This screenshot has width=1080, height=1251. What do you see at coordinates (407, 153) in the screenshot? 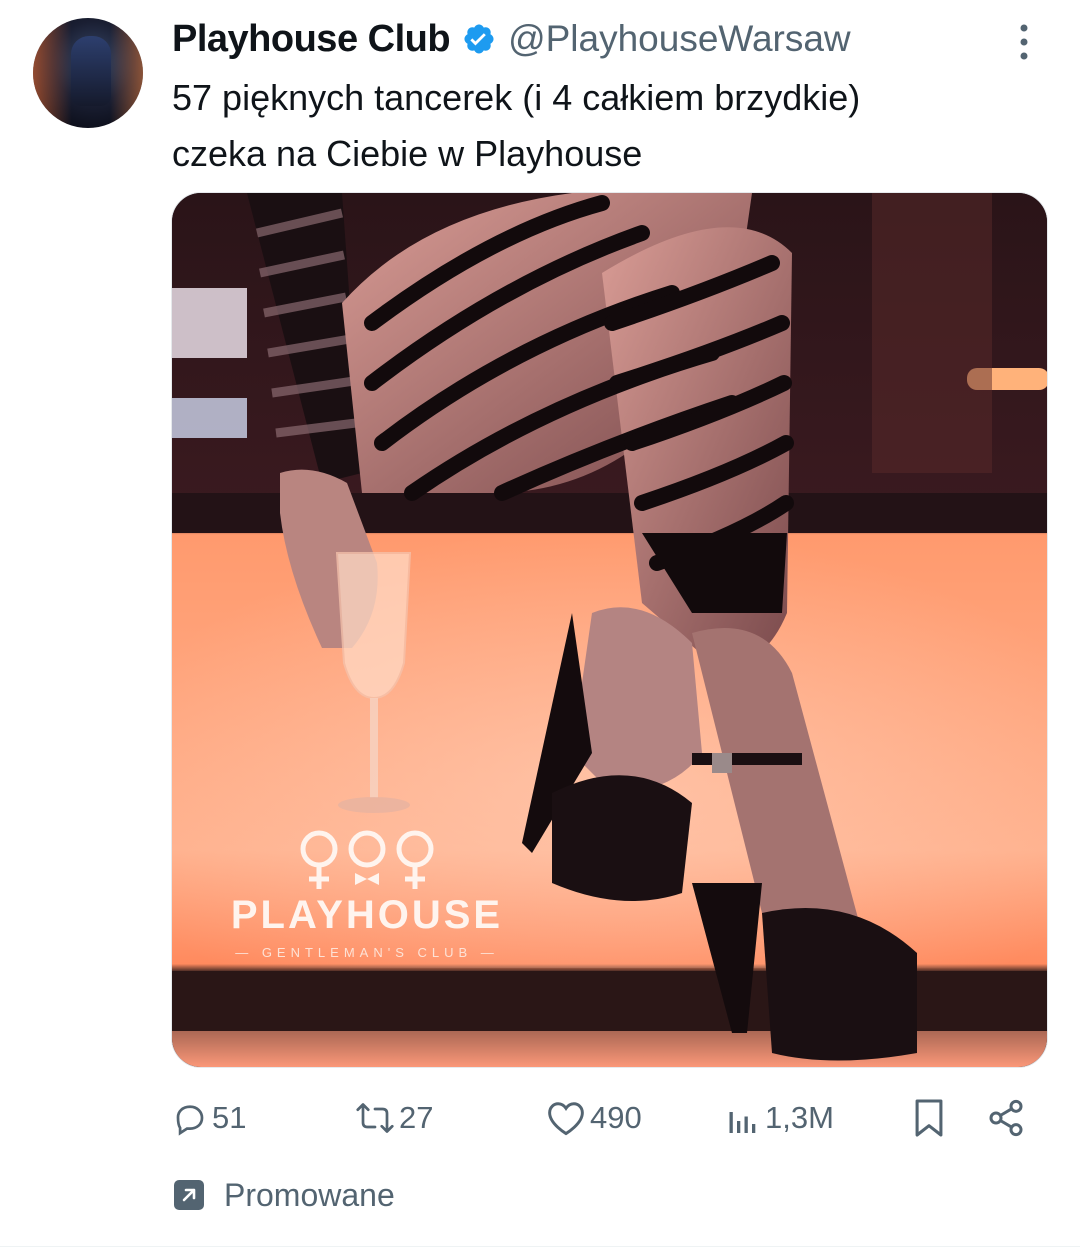
I see `tweet-text-line-2: czeka na Ciebie w Playhouse` at bounding box center [407, 153].